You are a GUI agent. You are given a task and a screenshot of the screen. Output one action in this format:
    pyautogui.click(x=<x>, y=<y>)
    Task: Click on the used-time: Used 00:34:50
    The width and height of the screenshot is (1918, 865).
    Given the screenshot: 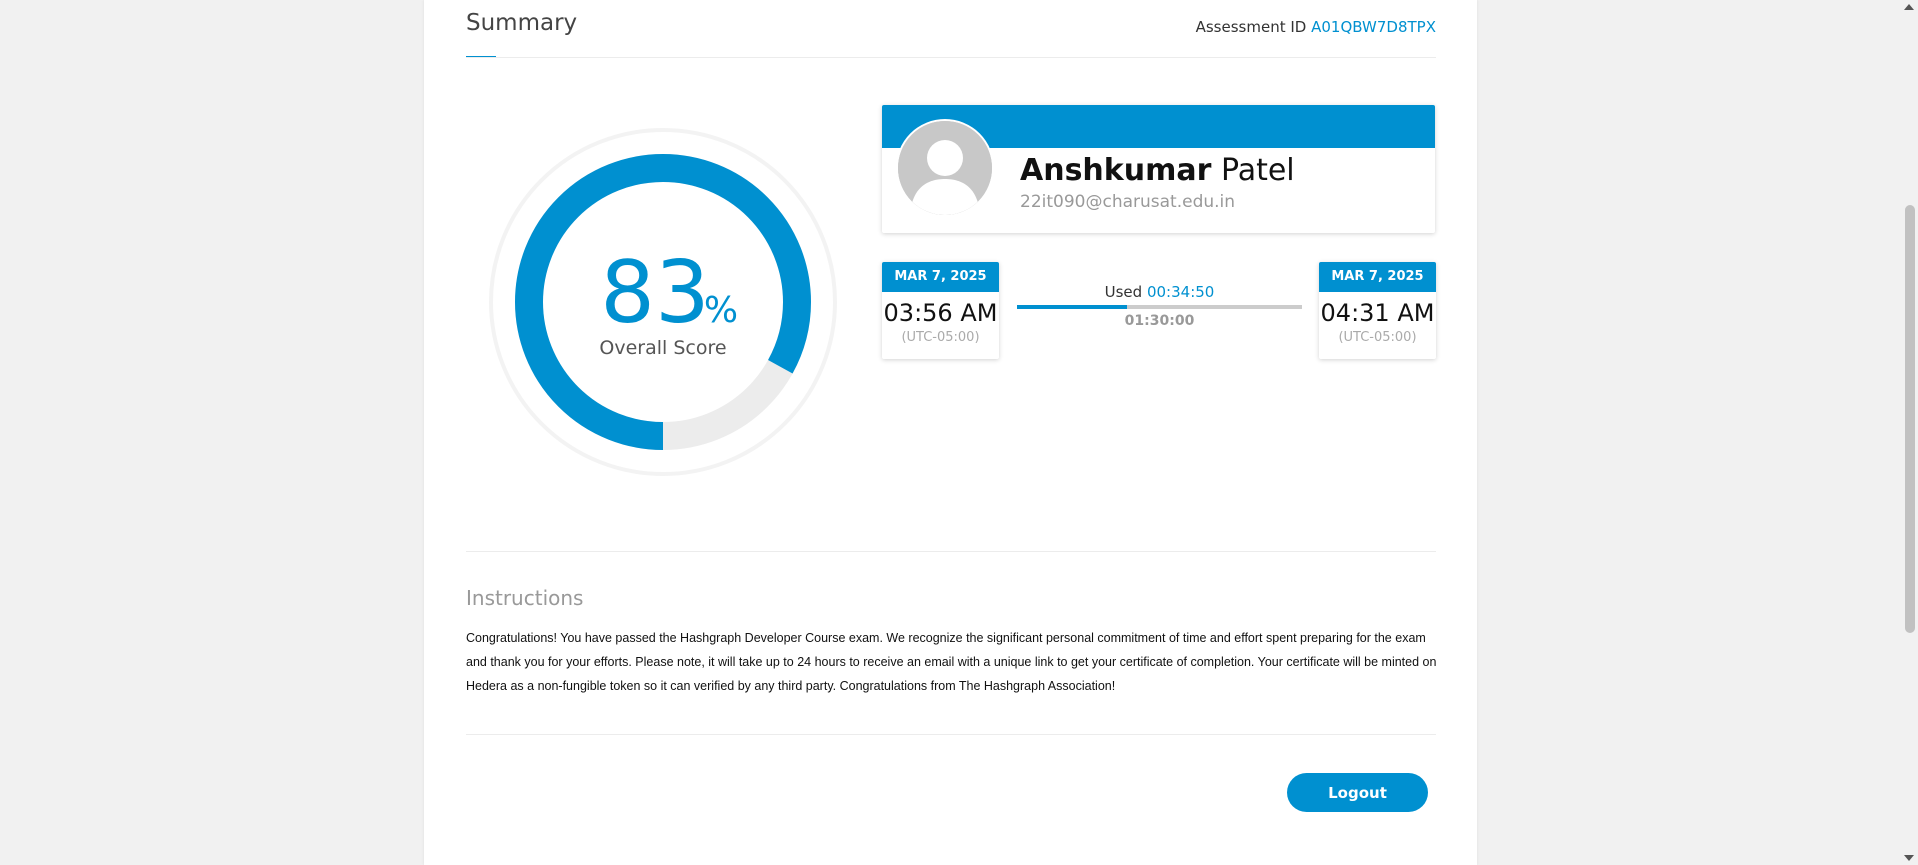 What is the action you would take?
    pyautogui.click(x=1159, y=292)
    